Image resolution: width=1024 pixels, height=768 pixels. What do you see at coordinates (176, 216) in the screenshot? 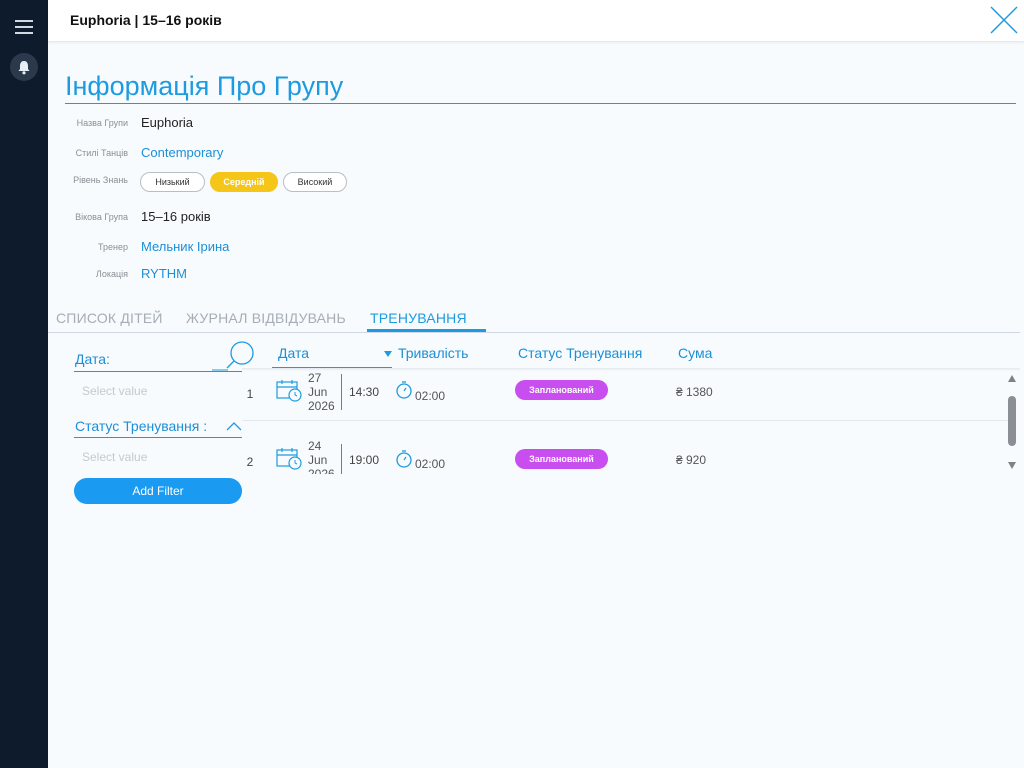
I see `age-group-value: 15–16 років` at bounding box center [176, 216].